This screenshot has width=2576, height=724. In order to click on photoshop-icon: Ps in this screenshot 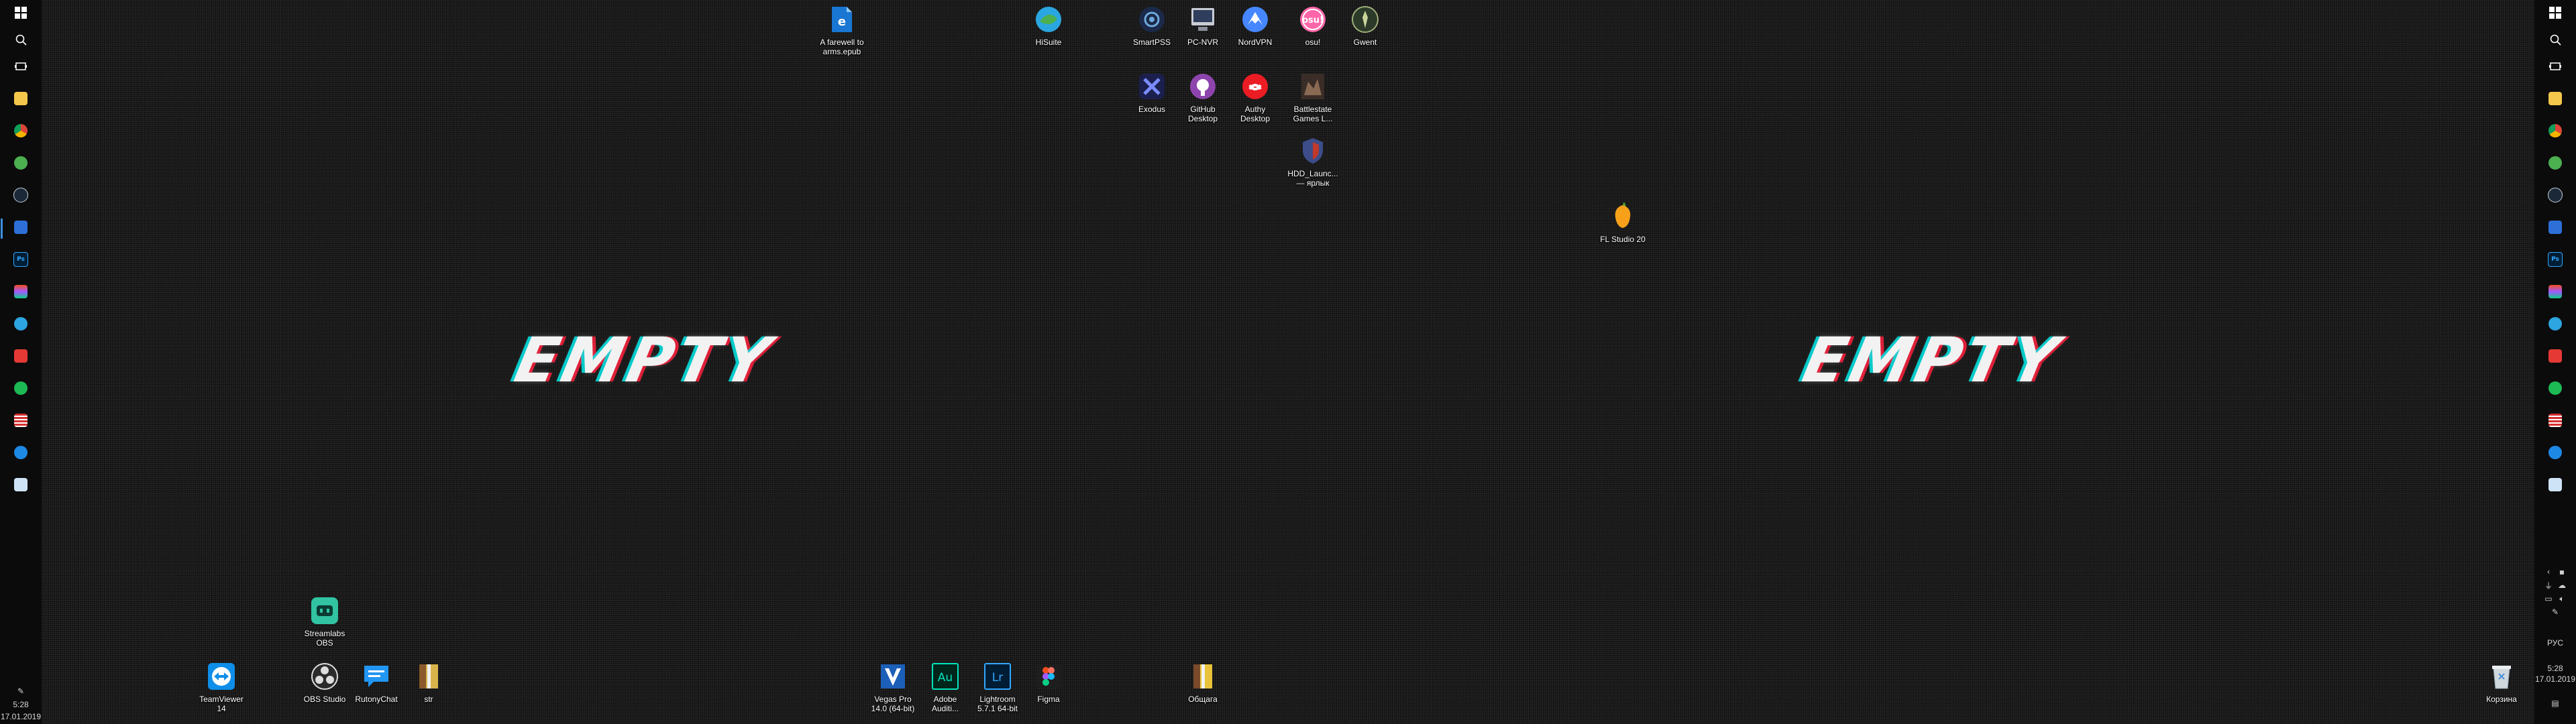, I will do `click(2555, 259)`.